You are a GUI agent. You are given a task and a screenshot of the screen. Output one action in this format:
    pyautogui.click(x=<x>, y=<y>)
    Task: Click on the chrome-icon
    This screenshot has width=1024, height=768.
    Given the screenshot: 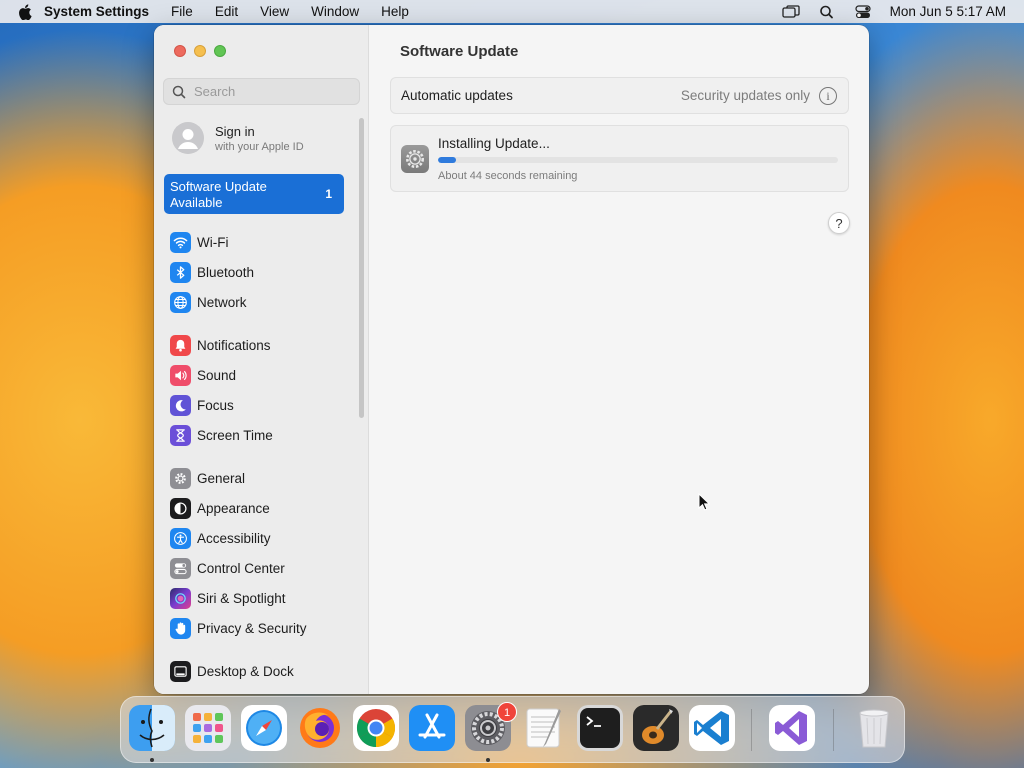 What is the action you would take?
    pyautogui.click(x=376, y=728)
    